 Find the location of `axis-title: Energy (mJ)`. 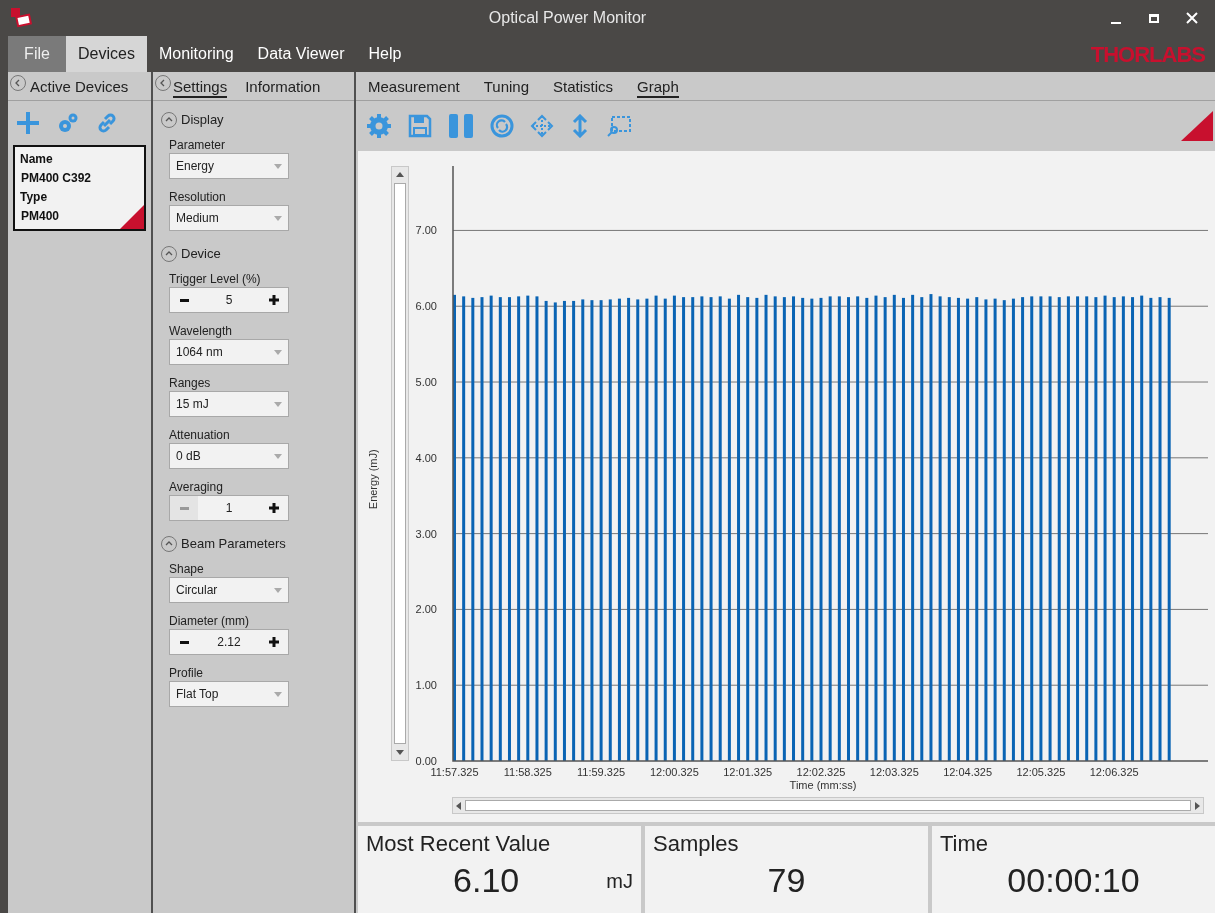

axis-title: Energy (mJ) is located at coordinates (372, 479).